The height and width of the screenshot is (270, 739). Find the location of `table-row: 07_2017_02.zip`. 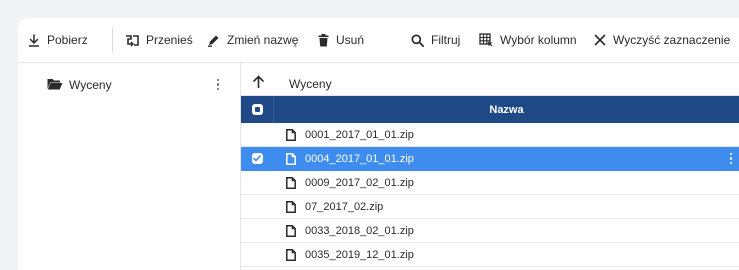

table-row: 07_2017_02.zip is located at coordinates (490, 207).